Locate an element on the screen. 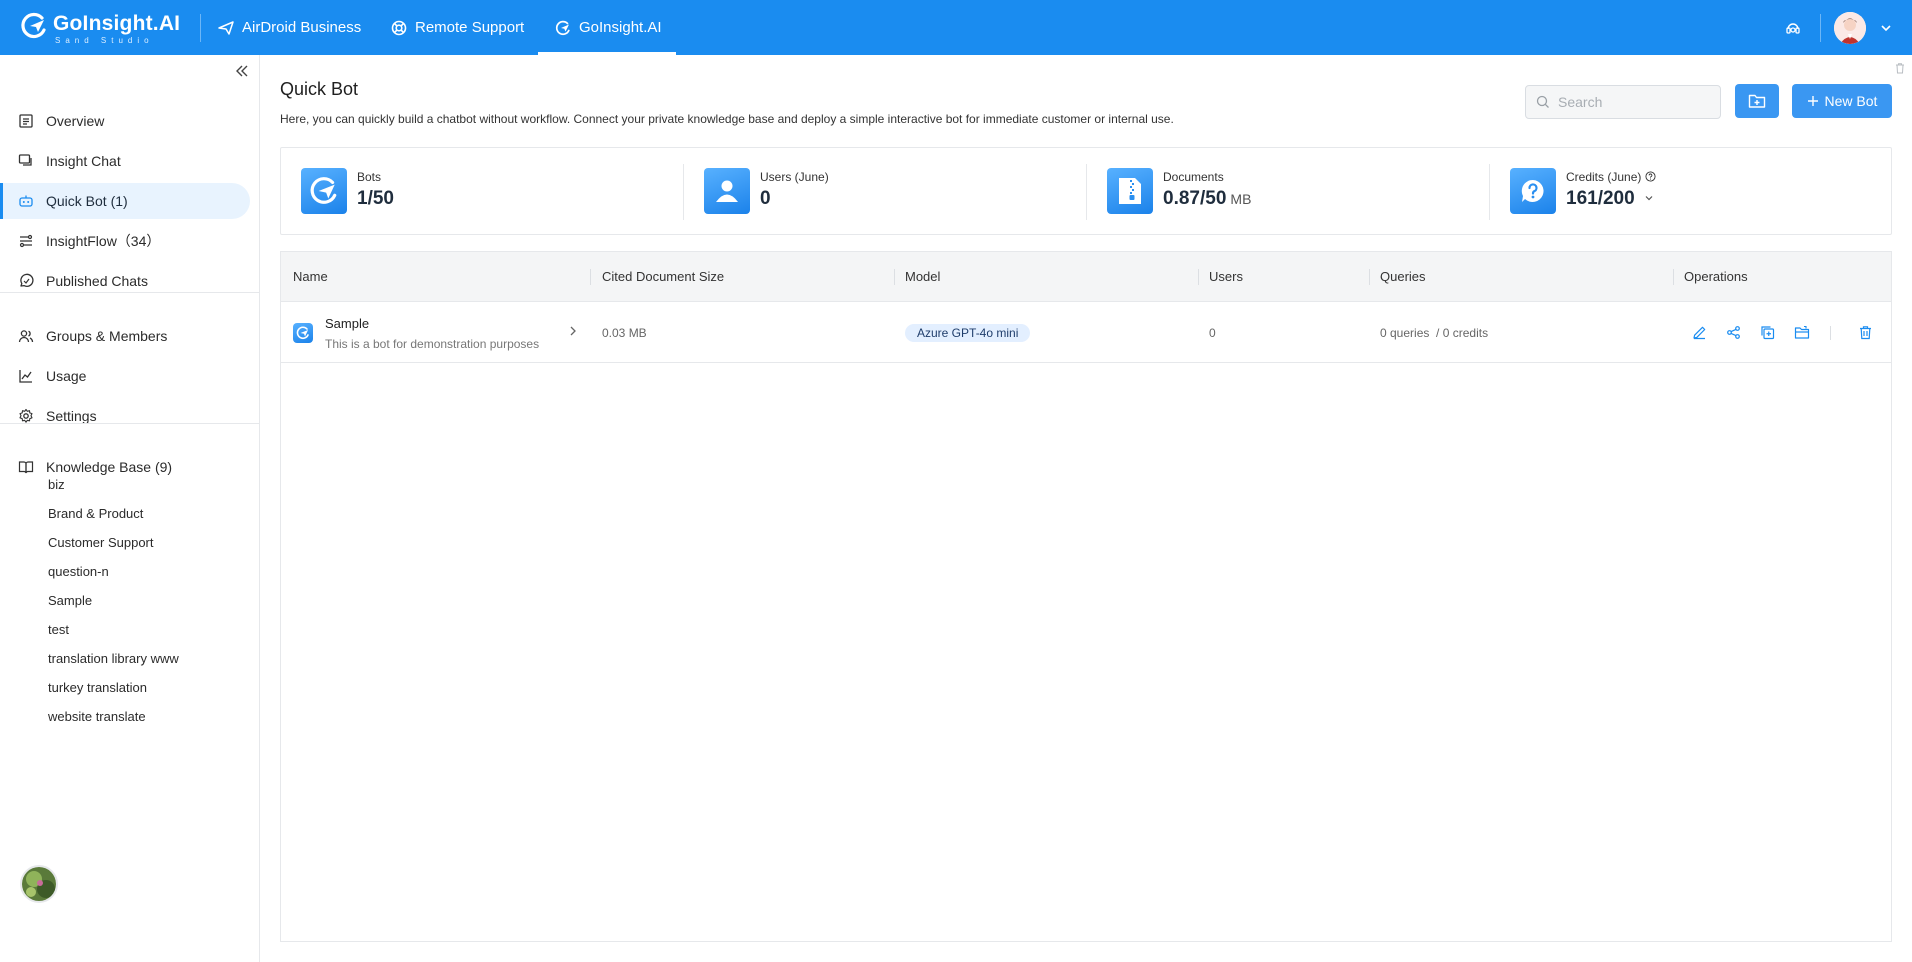 The width and height of the screenshot is (1912, 962). stat-number: 0 is located at coordinates (765, 198).